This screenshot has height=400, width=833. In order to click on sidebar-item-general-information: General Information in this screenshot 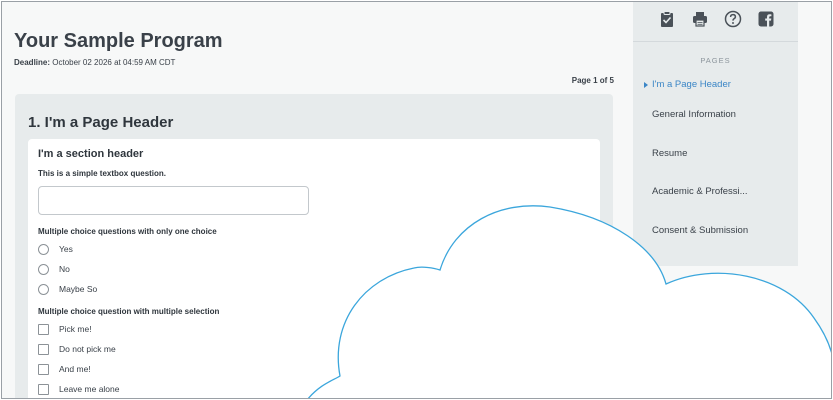, I will do `click(722, 114)`.